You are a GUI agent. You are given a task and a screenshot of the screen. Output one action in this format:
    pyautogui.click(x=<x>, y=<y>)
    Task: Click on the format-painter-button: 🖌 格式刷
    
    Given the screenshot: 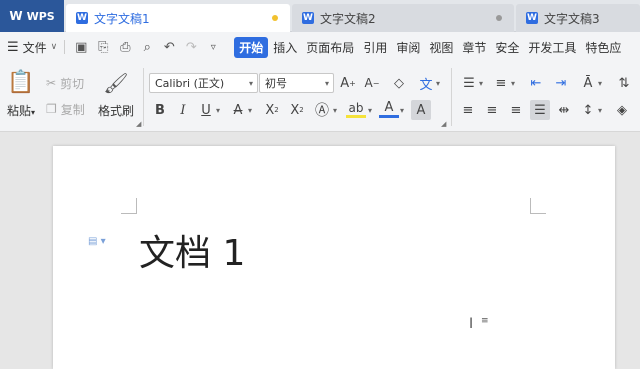 What is the action you would take?
    pyautogui.click(x=116, y=98)
    